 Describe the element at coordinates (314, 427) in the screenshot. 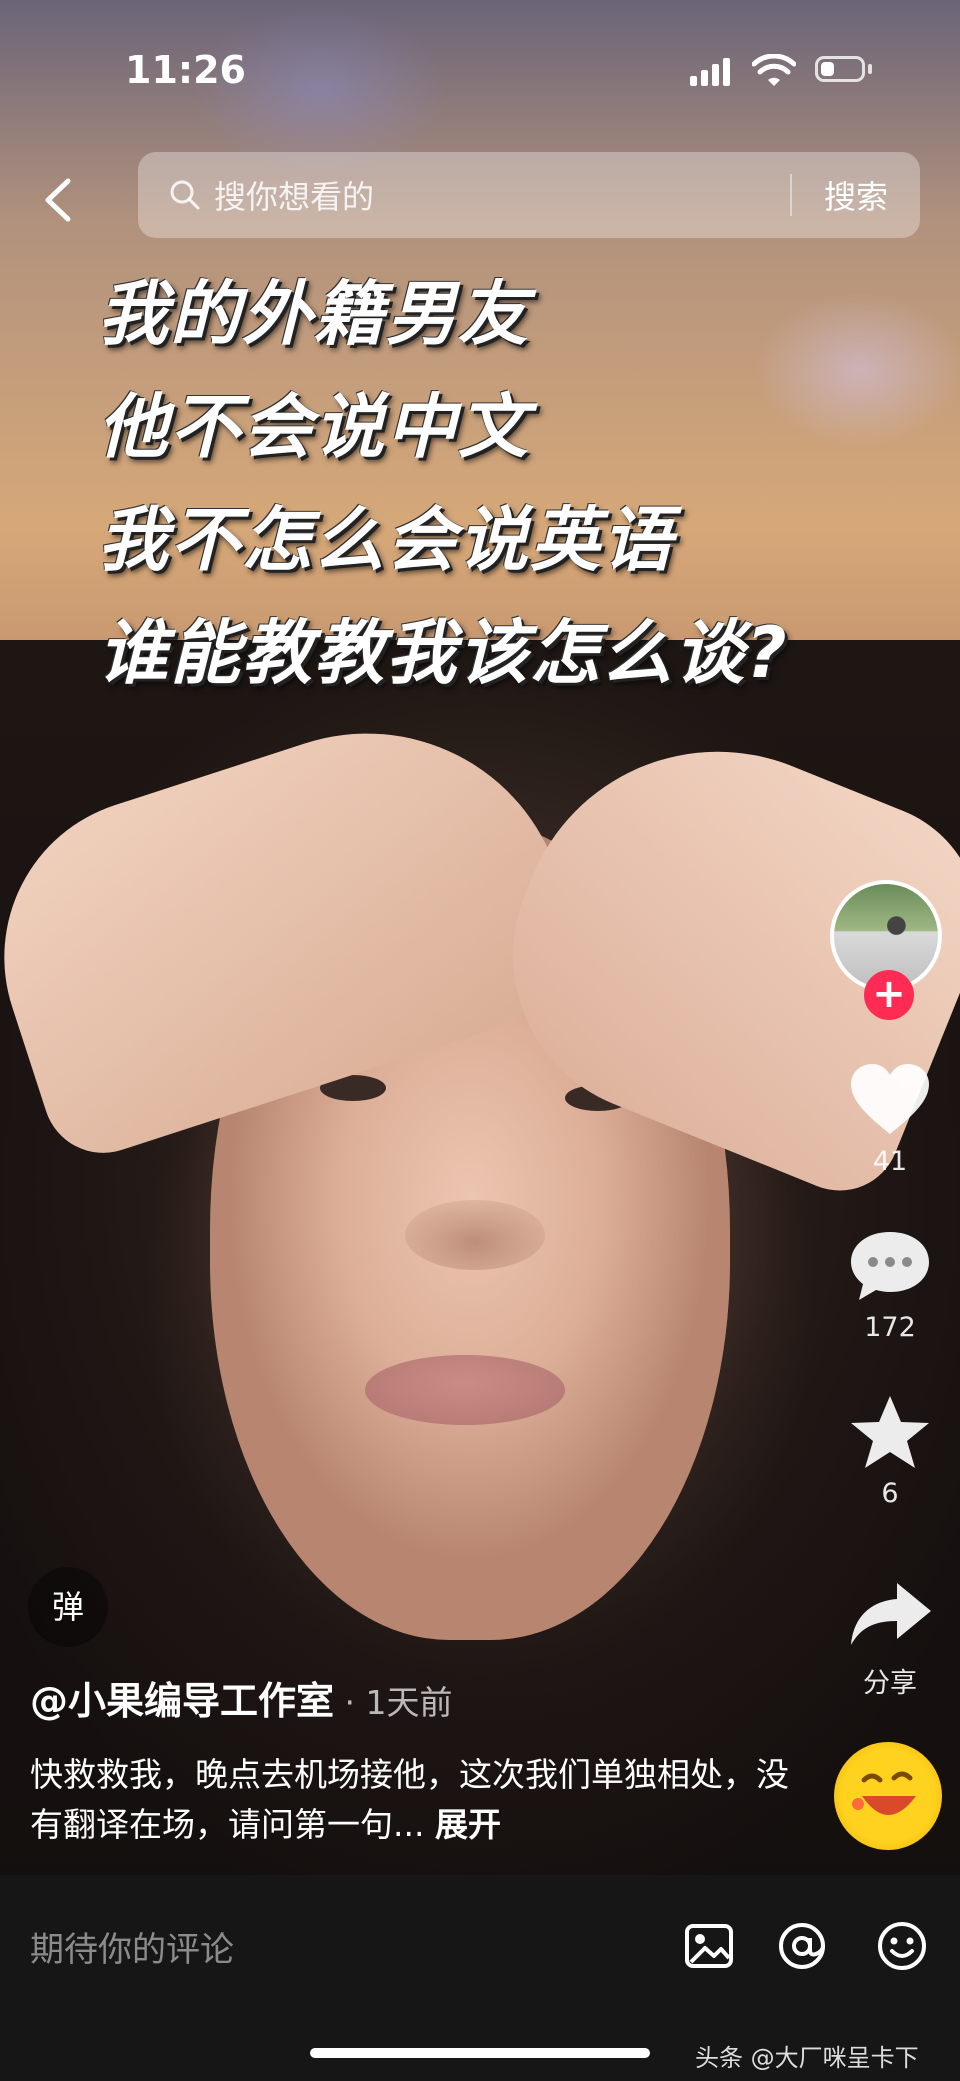

I see `caption-line: 他不会说中文` at that location.